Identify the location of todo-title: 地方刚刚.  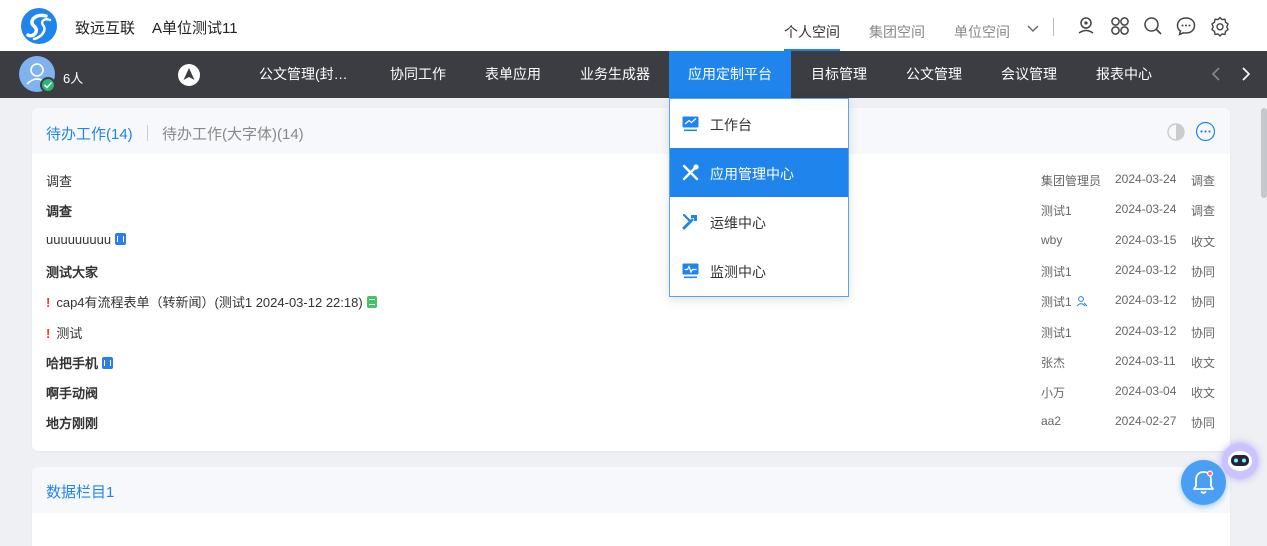
(72, 422).